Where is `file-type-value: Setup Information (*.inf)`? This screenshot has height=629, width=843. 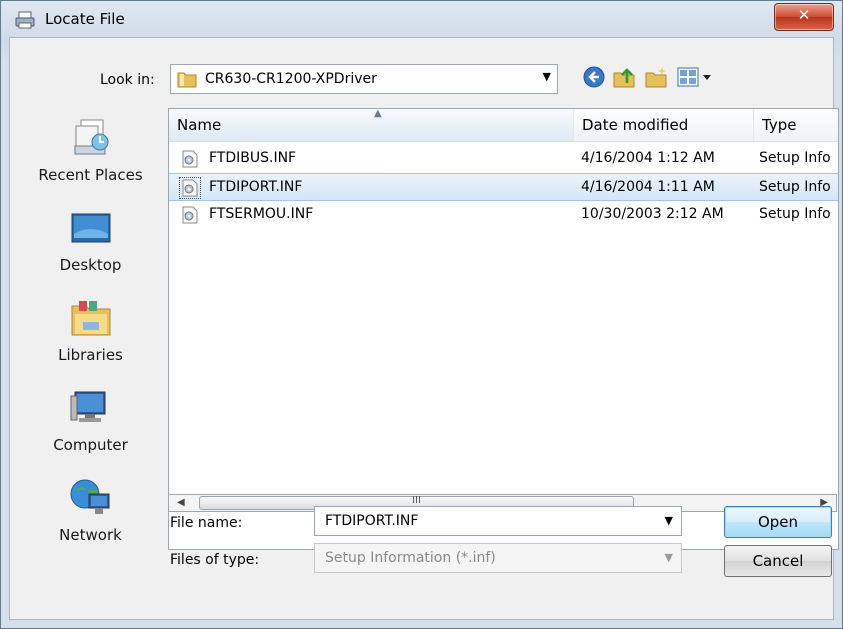 file-type-value: Setup Information (*.inf) is located at coordinates (410, 558).